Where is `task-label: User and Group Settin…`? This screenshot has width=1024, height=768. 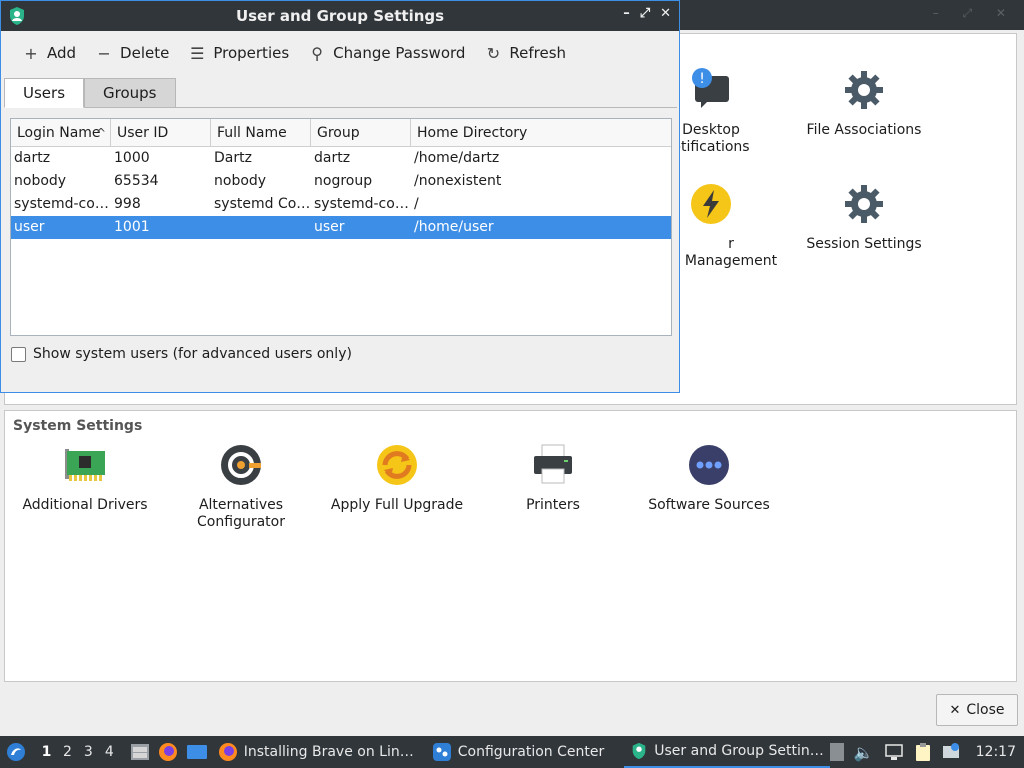
task-label: User and Group Settin… is located at coordinates (739, 751).